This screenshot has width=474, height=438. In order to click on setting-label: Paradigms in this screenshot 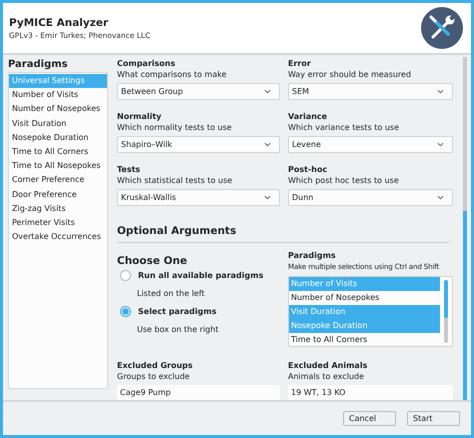, I will do `click(312, 256)`.